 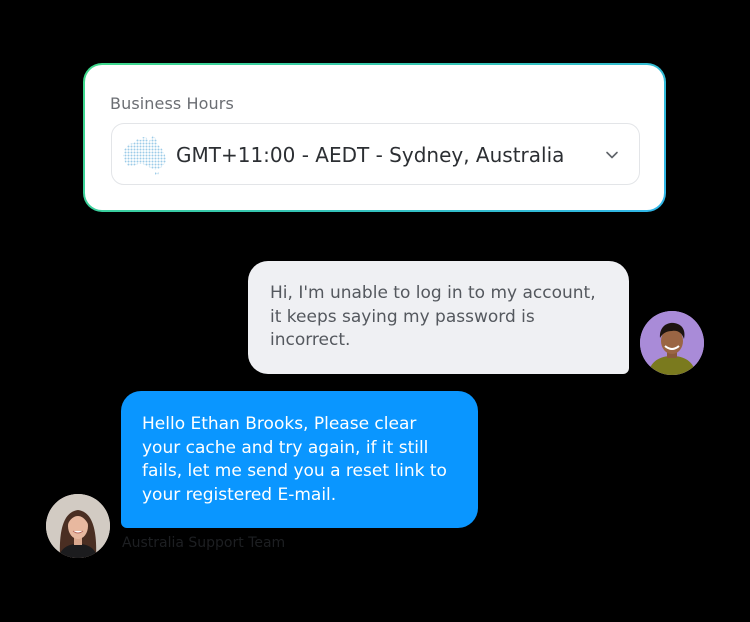 I want to click on australia-map-icon, so click(x=144, y=155).